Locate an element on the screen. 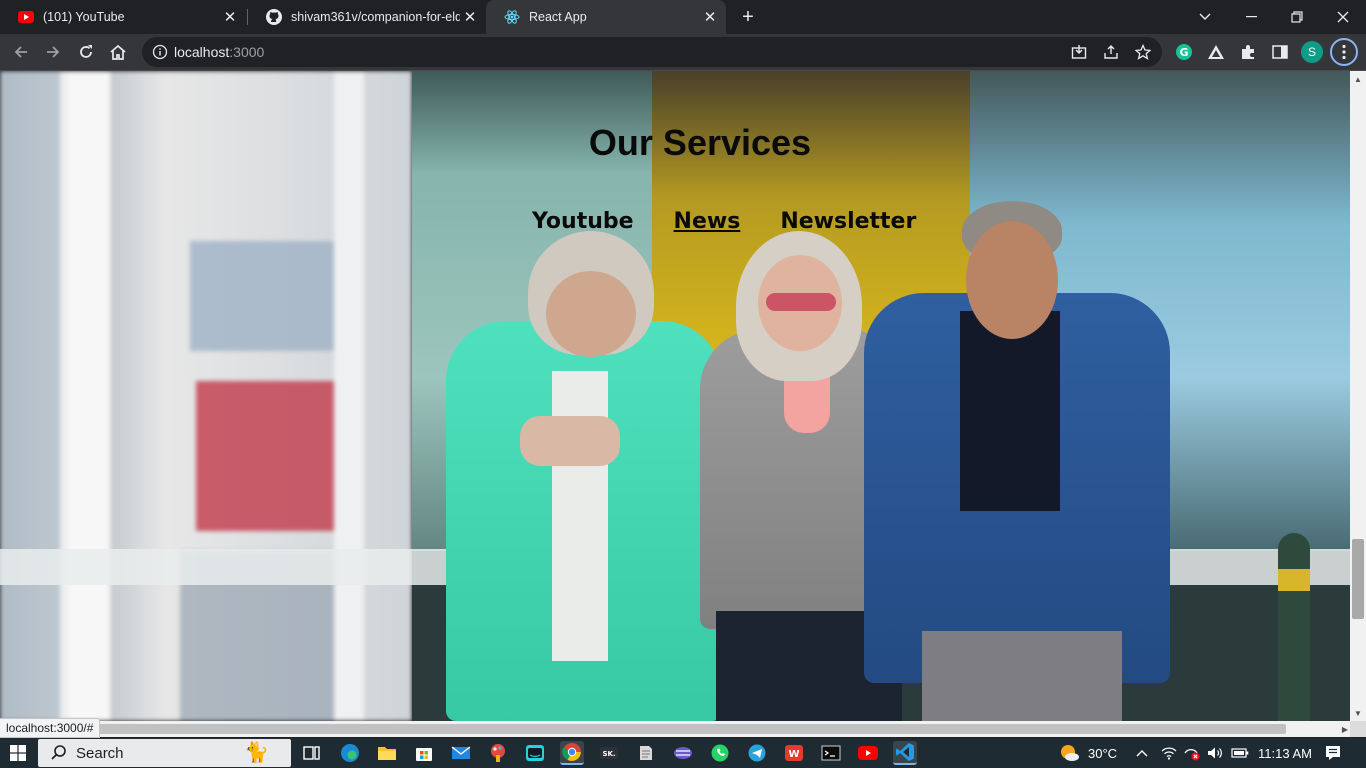 The image size is (1366, 768). svg-text: W is located at coordinates (793, 754).